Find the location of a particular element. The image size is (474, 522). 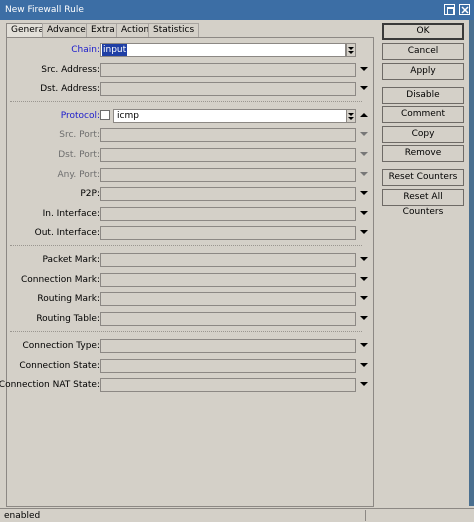

connection-state-input is located at coordinates (228, 366).